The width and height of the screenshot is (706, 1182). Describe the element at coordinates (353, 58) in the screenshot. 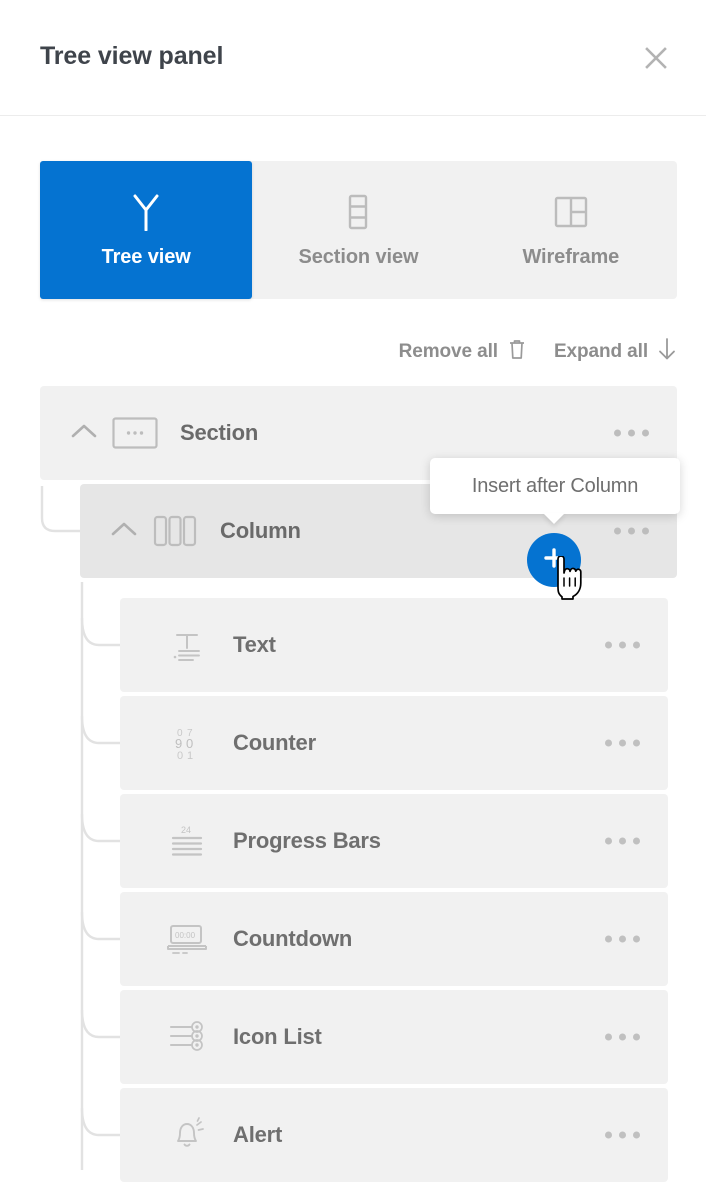

I see `panel-header: Tree view panel` at that location.